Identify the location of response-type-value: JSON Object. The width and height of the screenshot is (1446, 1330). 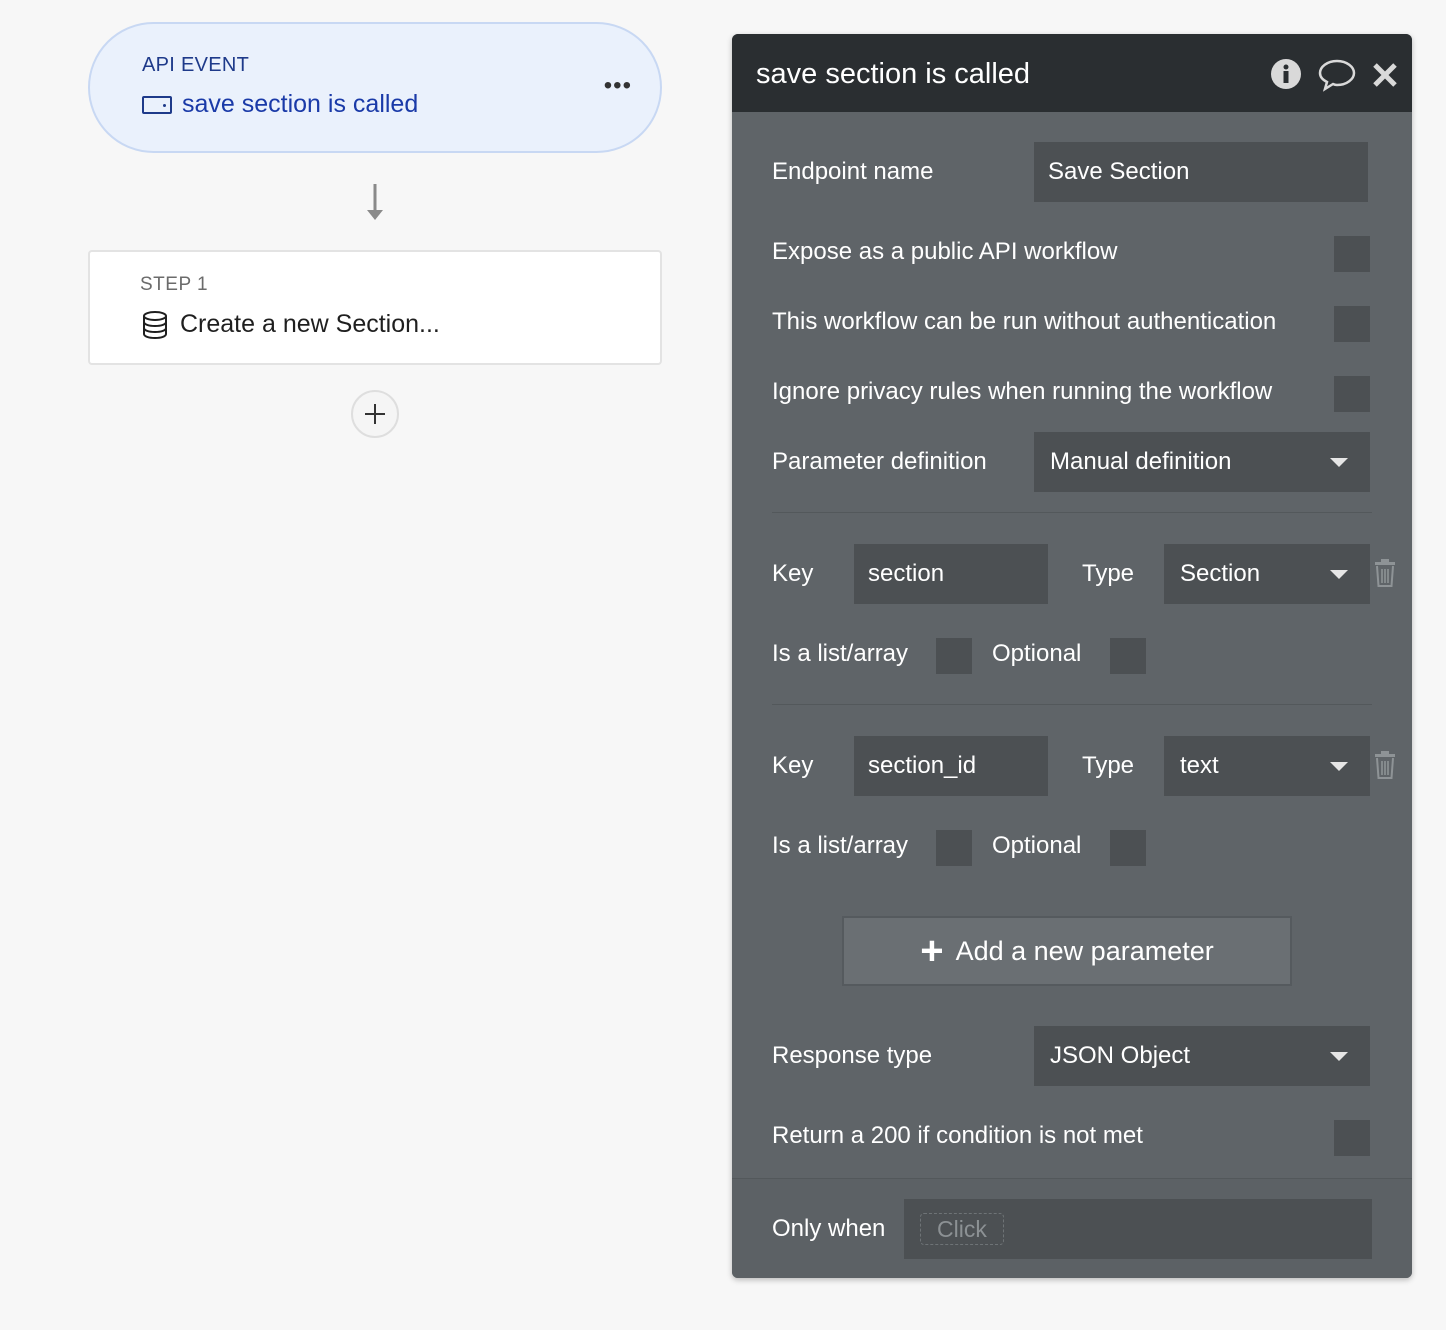
(1120, 1055).